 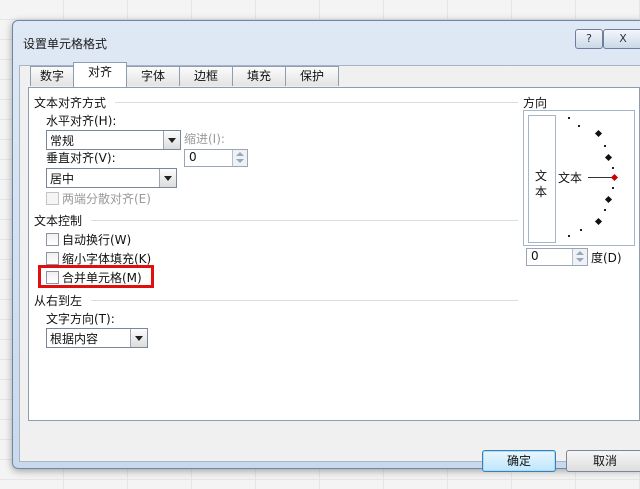 I want to click on shrink-to-fit-checkbox, so click(x=52, y=258).